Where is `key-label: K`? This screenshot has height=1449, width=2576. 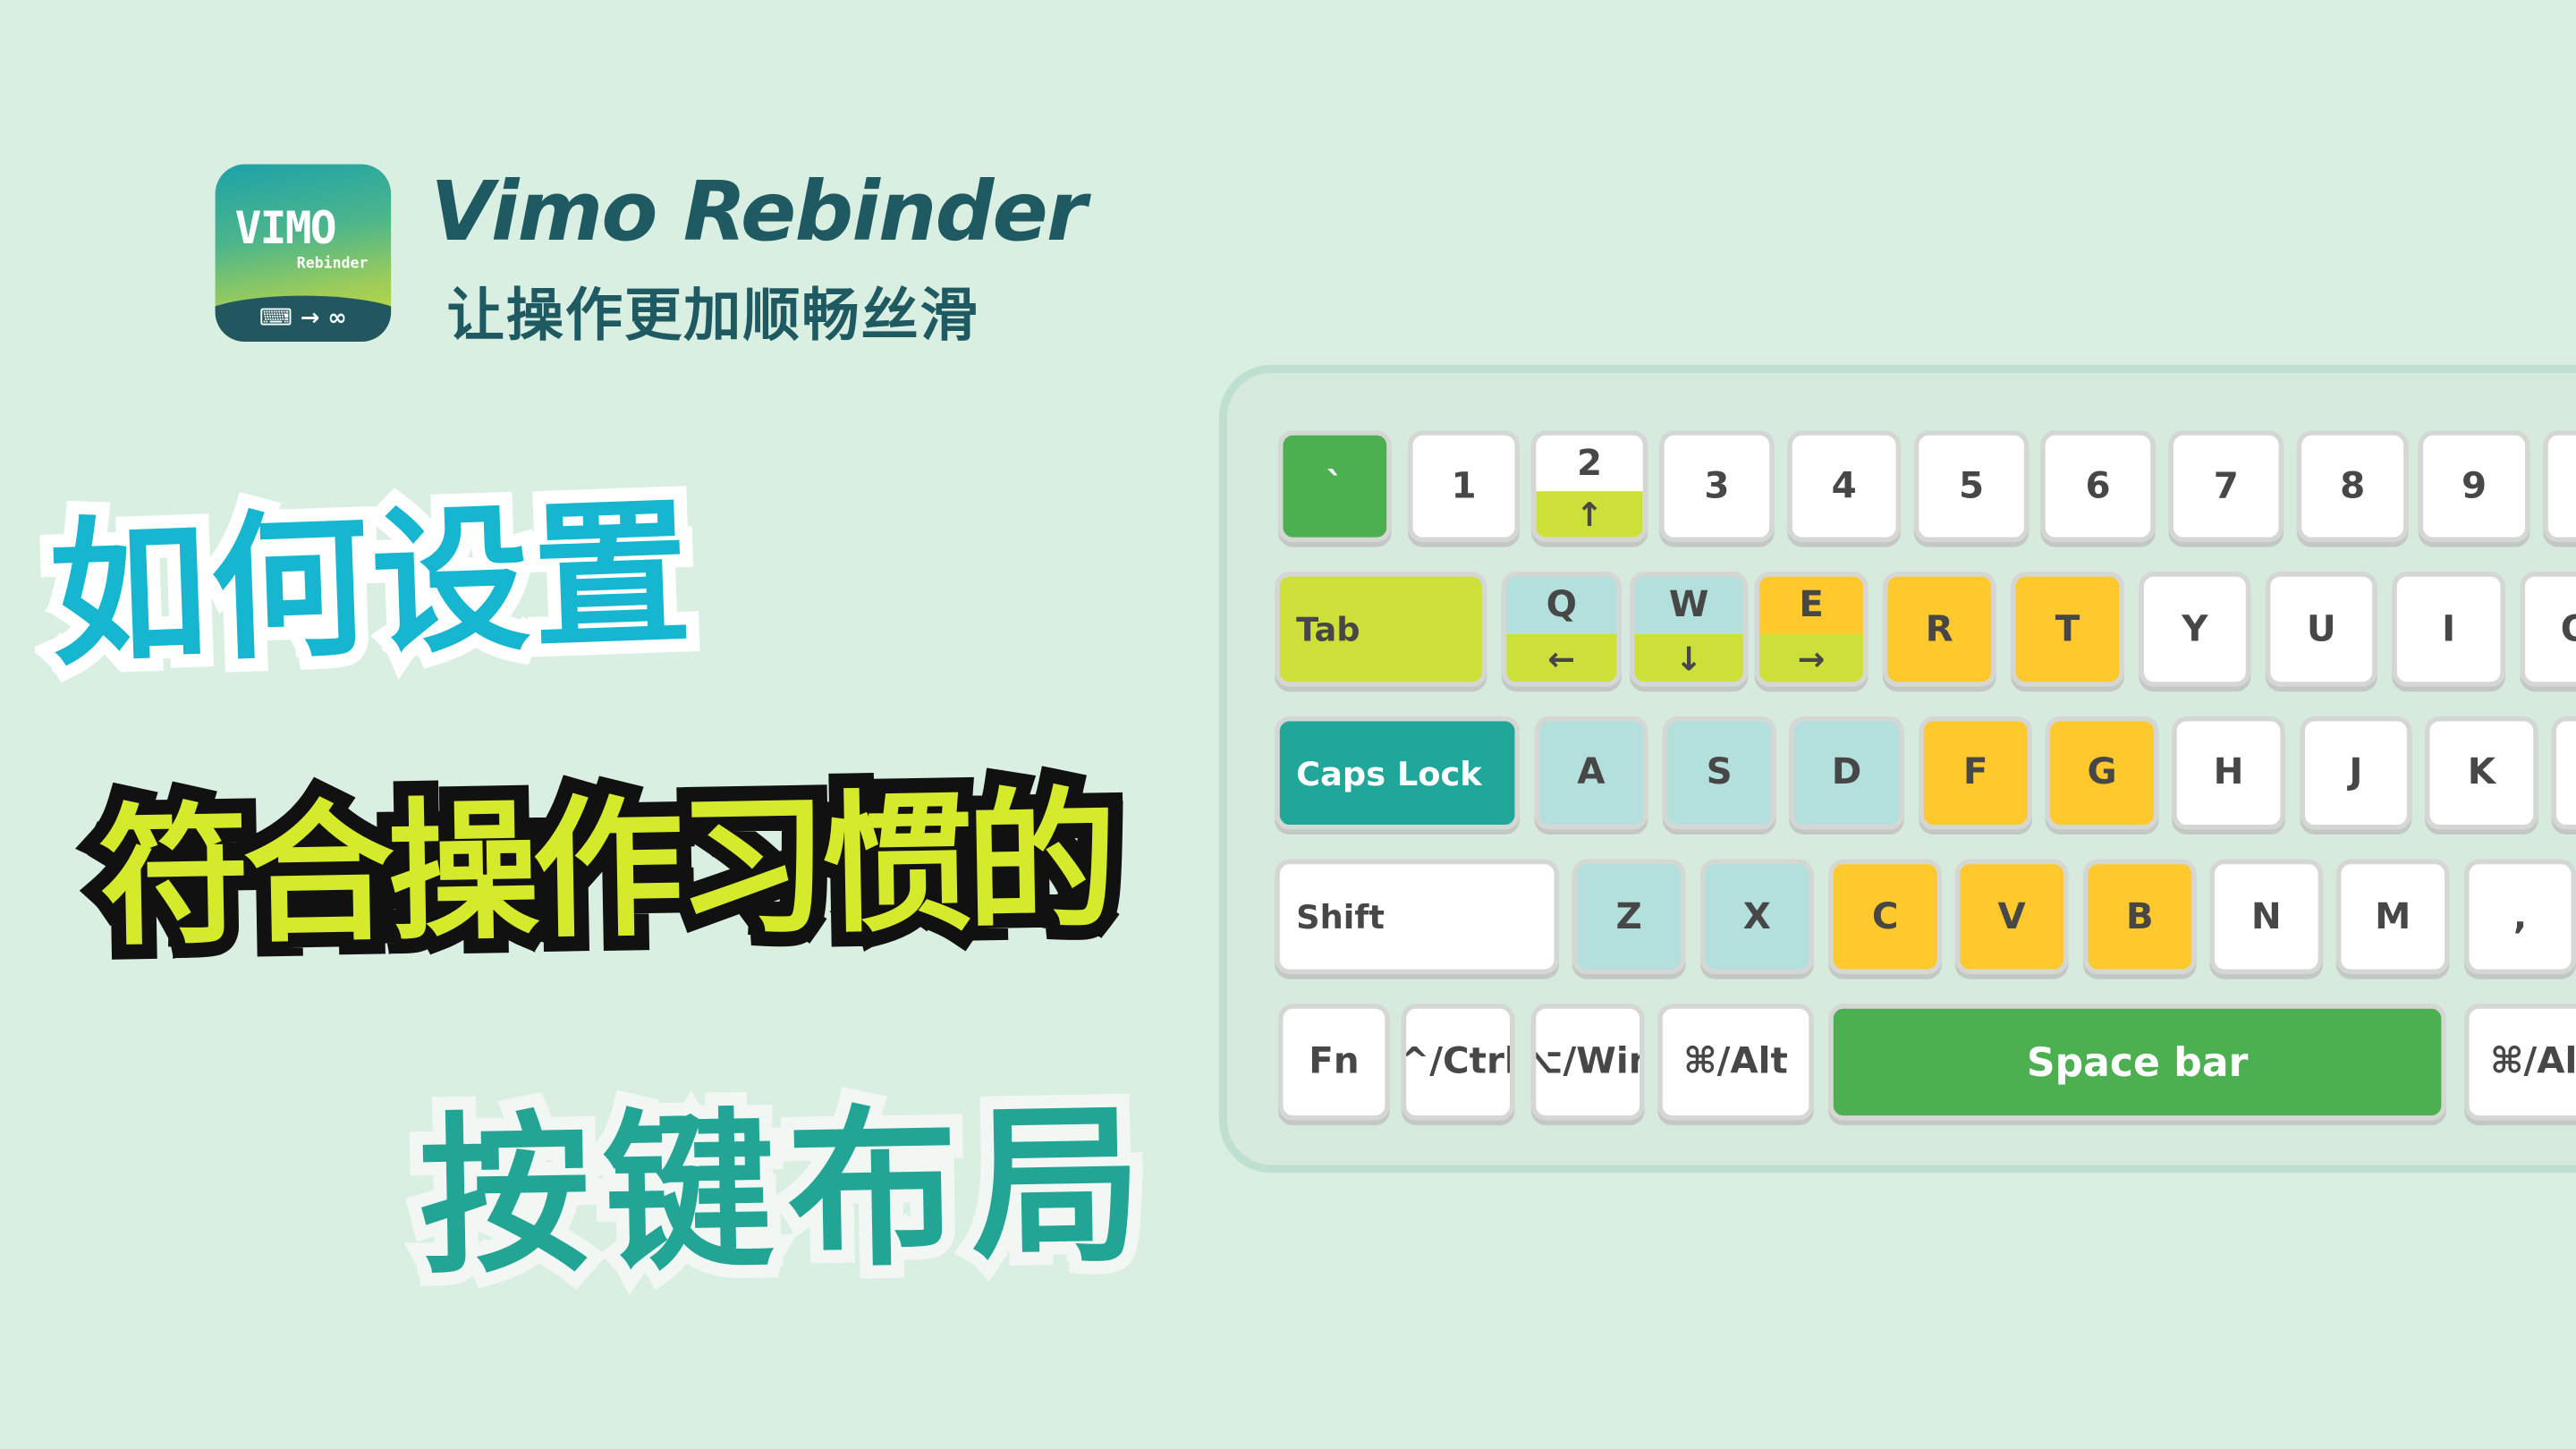 key-label: K is located at coordinates (2481, 773).